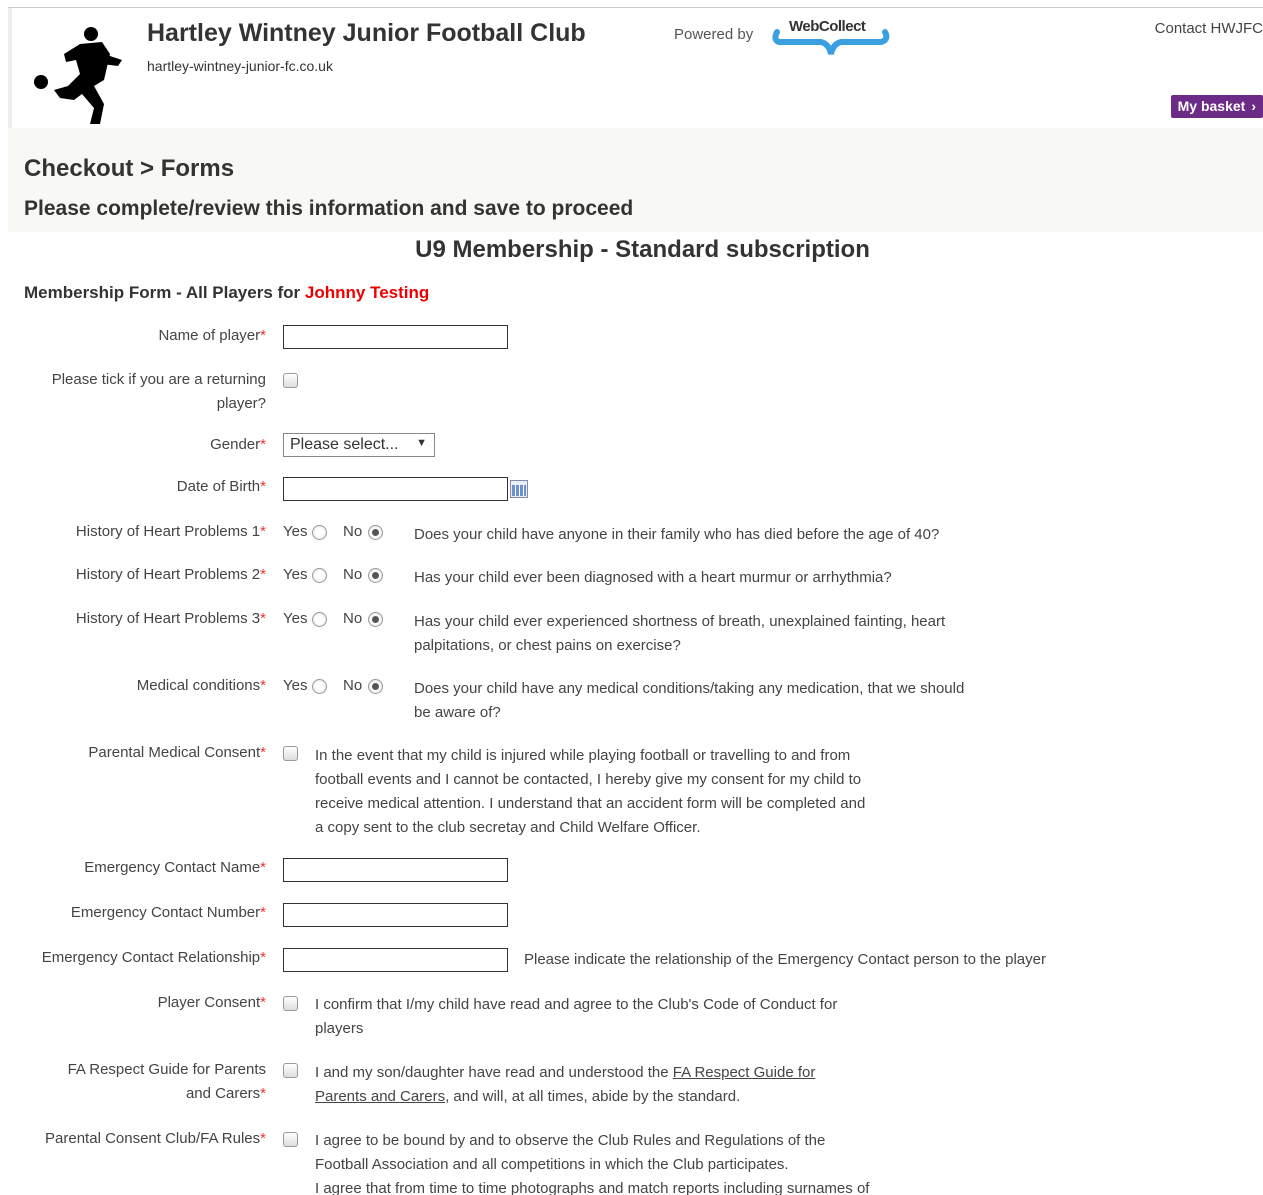  What do you see at coordinates (175, 867) in the screenshot?
I see `emergency-name-label: Emergency Contact Name*` at bounding box center [175, 867].